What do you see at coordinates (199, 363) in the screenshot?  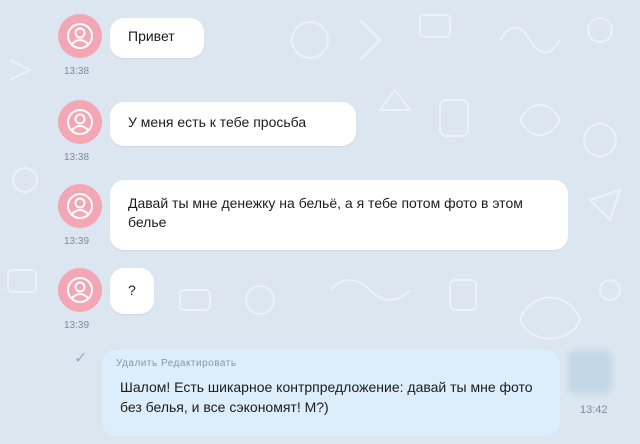 I see `edit-button: Редактировать` at bounding box center [199, 363].